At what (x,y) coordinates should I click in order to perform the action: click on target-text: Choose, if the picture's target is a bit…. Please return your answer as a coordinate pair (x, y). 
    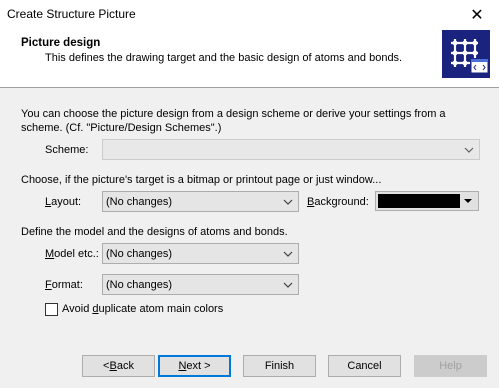
    Looking at the image, I should click on (201, 180).